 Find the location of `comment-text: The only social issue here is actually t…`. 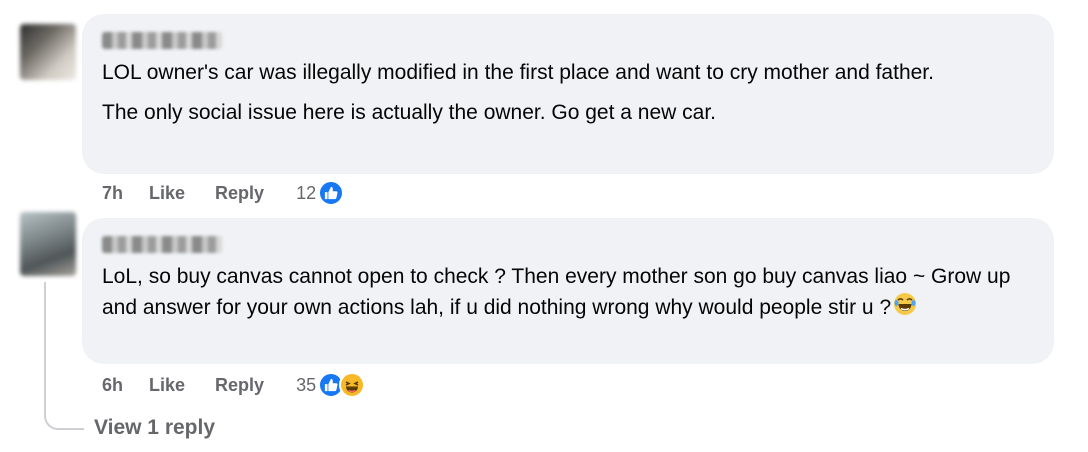

comment-text: The only social issue here is actually t… is located at coordinates (409, 112).